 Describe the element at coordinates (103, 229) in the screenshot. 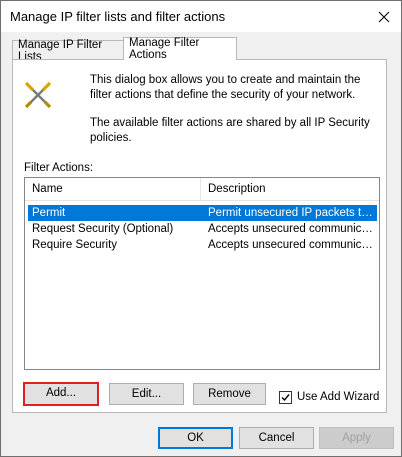

I see `item-name: Request Security (Optional)` at that location.